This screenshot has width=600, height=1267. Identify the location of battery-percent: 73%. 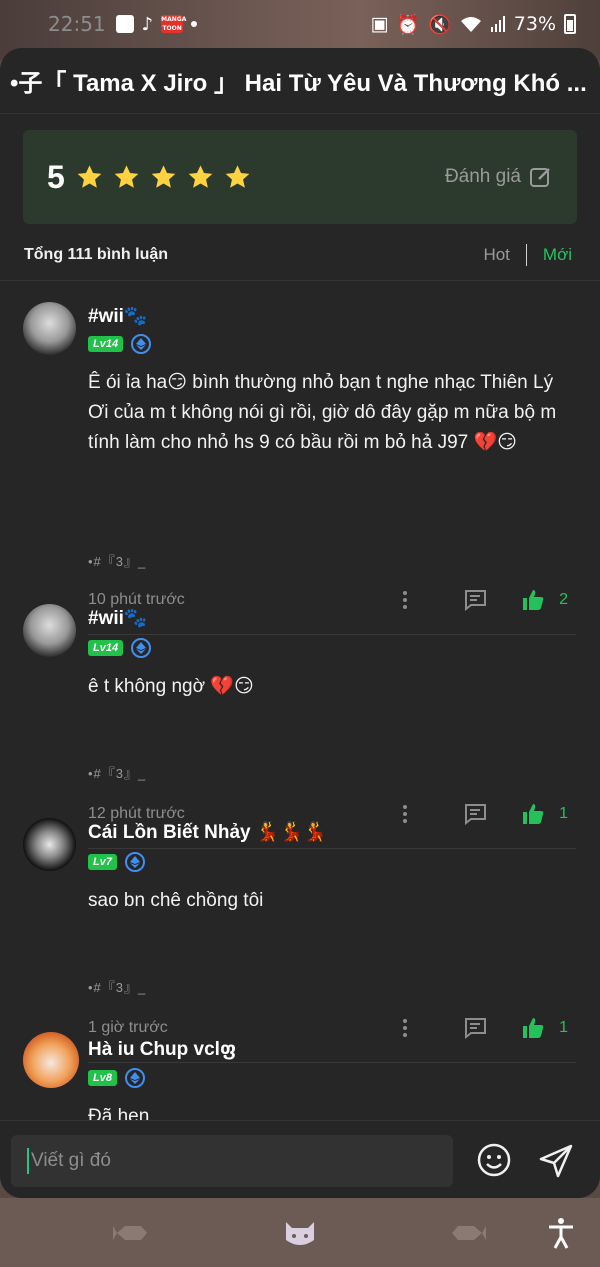
(534, 24).